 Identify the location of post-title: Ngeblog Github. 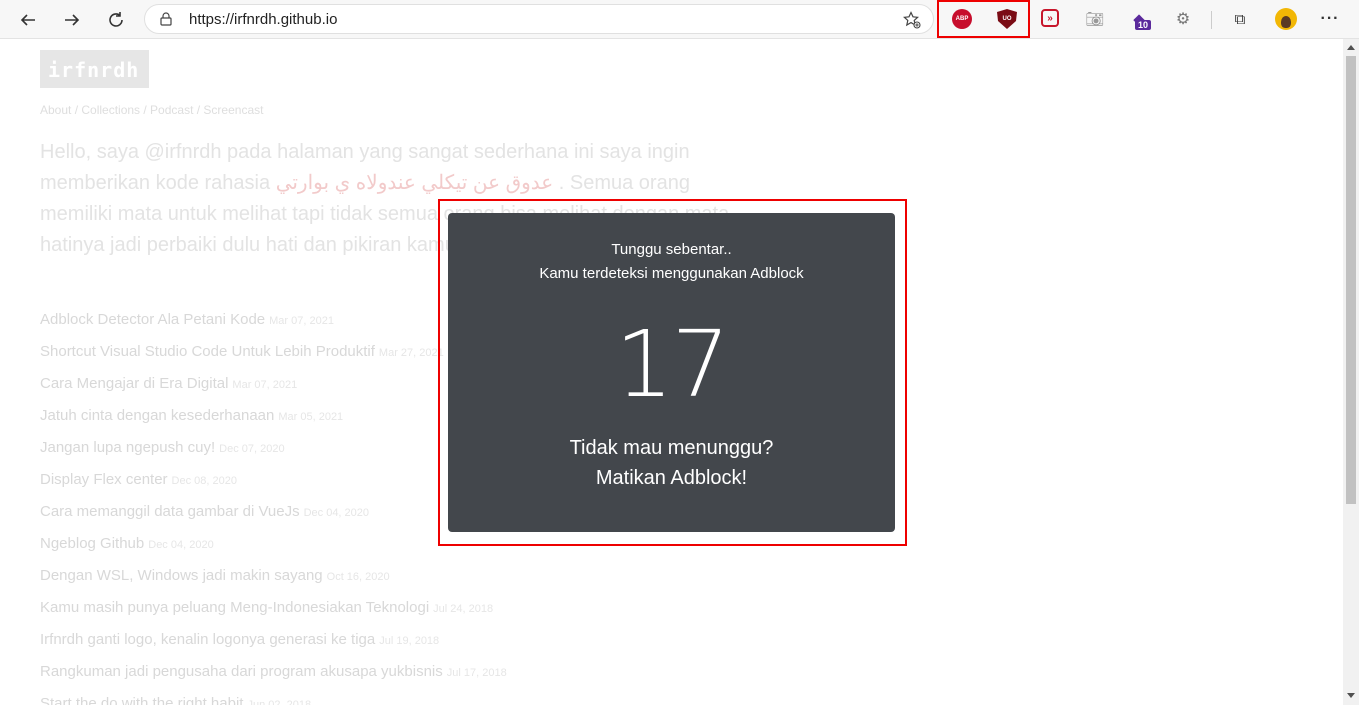
(92, 543).